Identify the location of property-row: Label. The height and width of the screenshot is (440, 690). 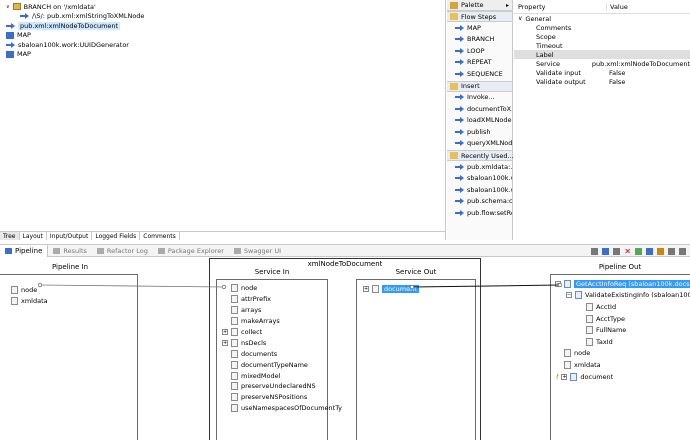
(602, 54).